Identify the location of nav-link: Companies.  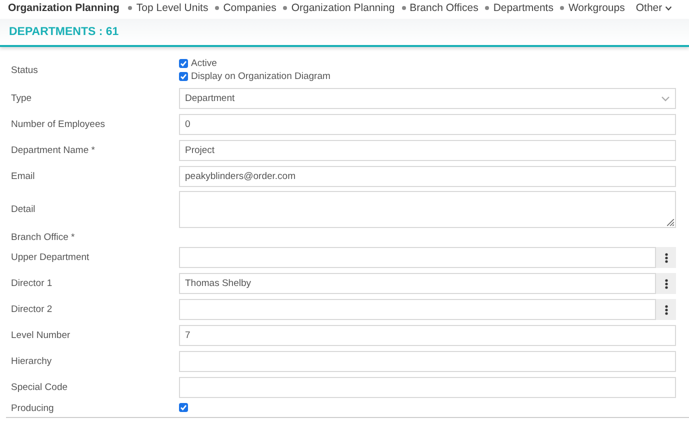
(249, 8).